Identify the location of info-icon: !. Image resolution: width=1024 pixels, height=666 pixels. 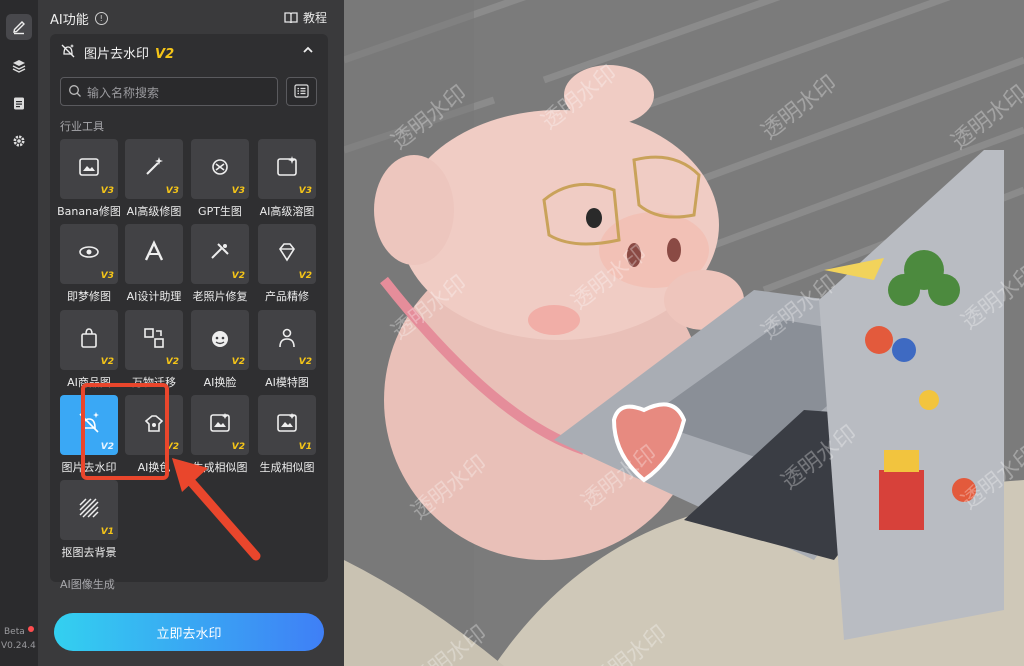
(101, 18).